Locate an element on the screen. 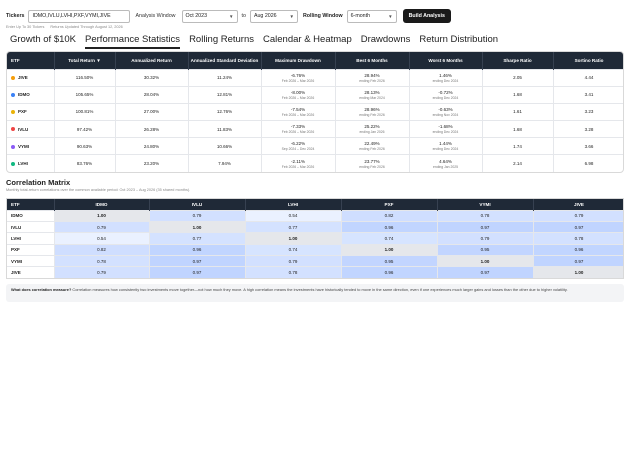 This screenshot has height=472, width=640. tab-return-distribution: Return Distribution is located at coordinates (458, 41).